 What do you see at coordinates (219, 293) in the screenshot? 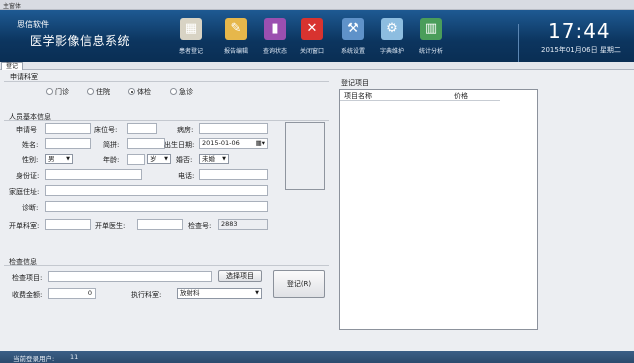
I see `exec-dept-select: 放射科 ▼` at bounding box center [219, 293].